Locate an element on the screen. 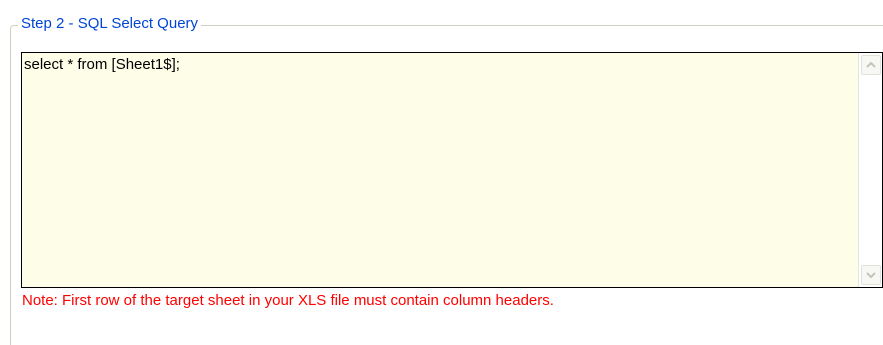 The image size is (883, 345). scroll-down-button is located at coordinates (871, 275).